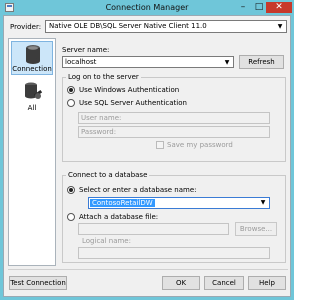 The width and height of the screenshot is (320, 300). Describe the element at coordinates (71, 103) in the screenshot. I see `sql-auth-radio` at that location.